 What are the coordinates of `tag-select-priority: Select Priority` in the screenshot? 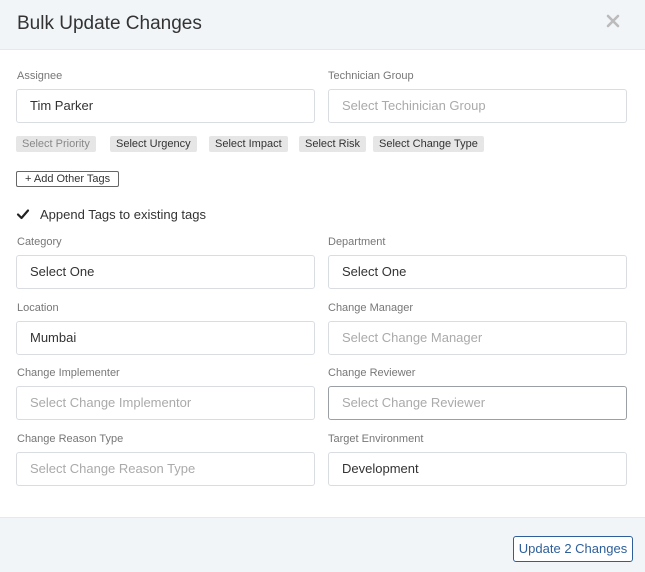 It's located at (56, 144).